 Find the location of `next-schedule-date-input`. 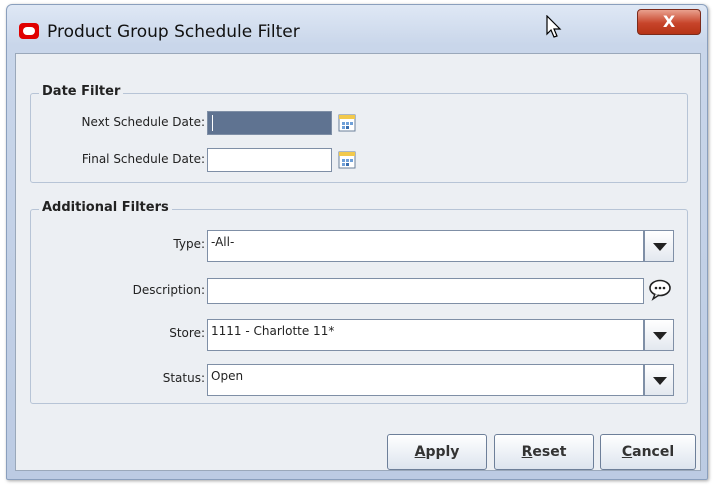

next-schedule-date-input is located at coordinates (269, 123).